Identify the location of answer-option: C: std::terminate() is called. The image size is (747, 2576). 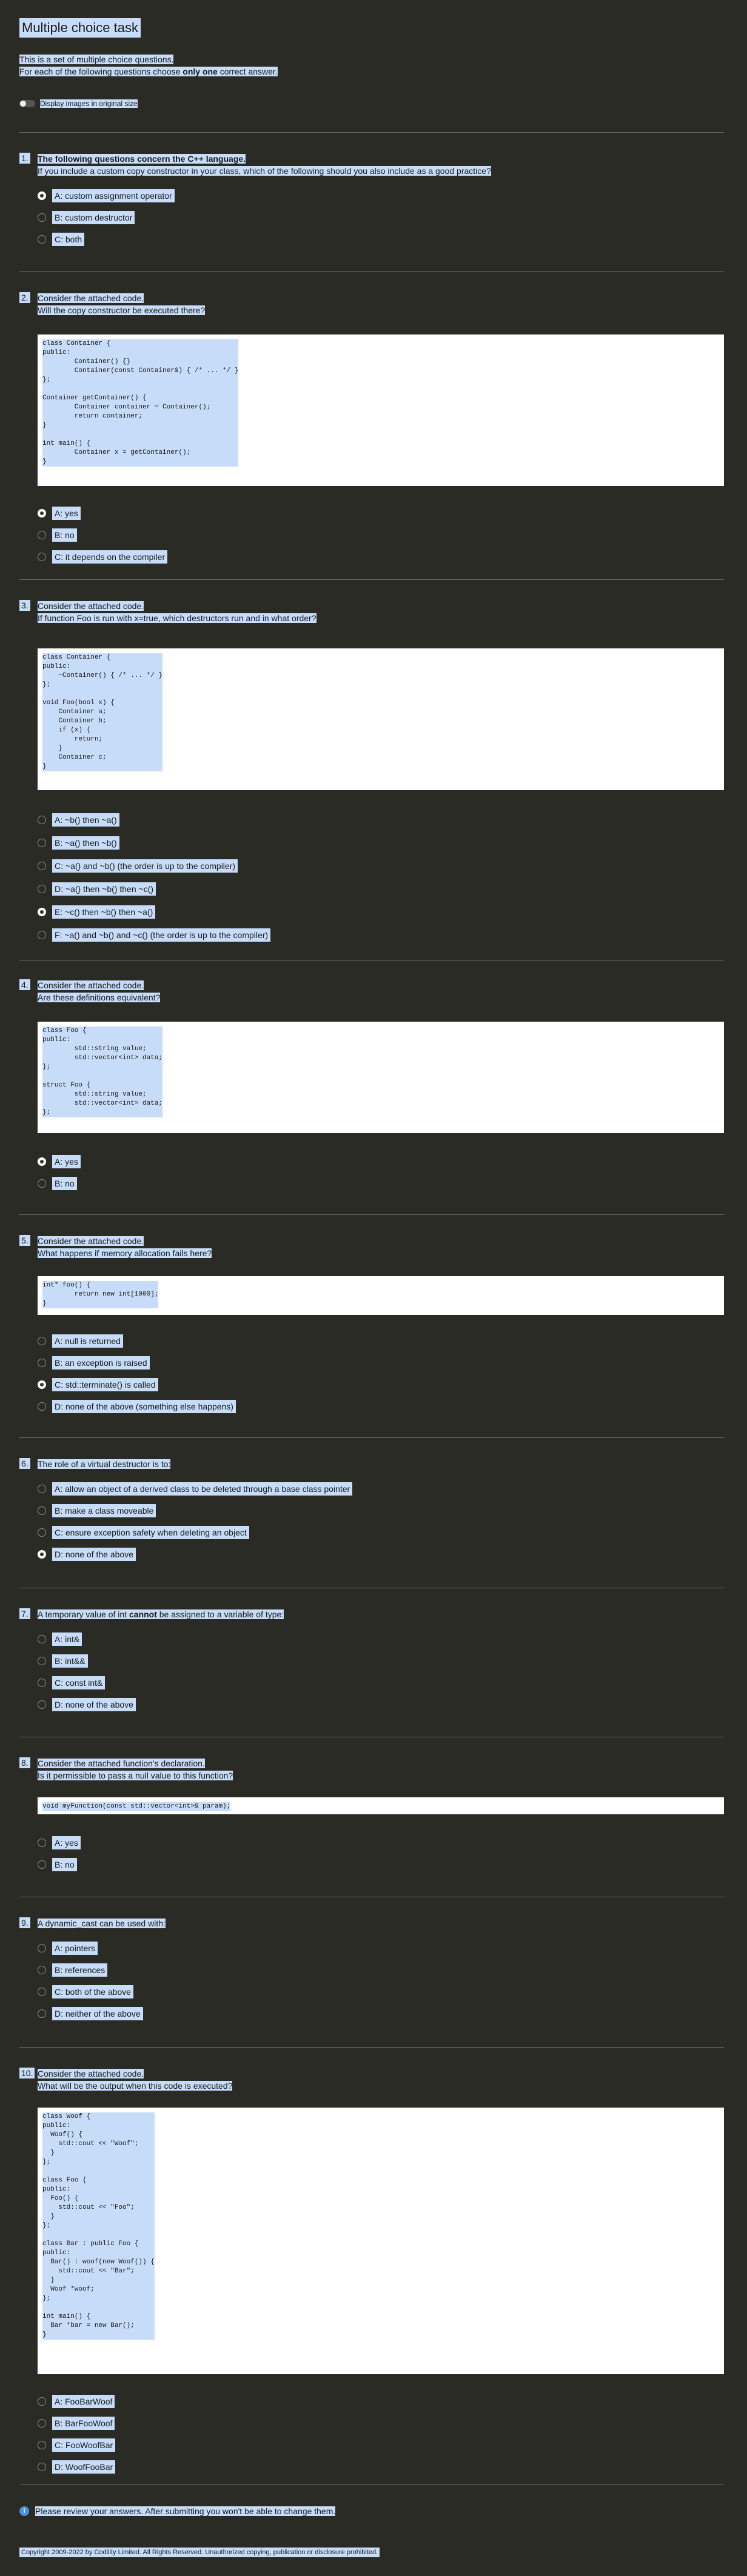
(98, 1385).